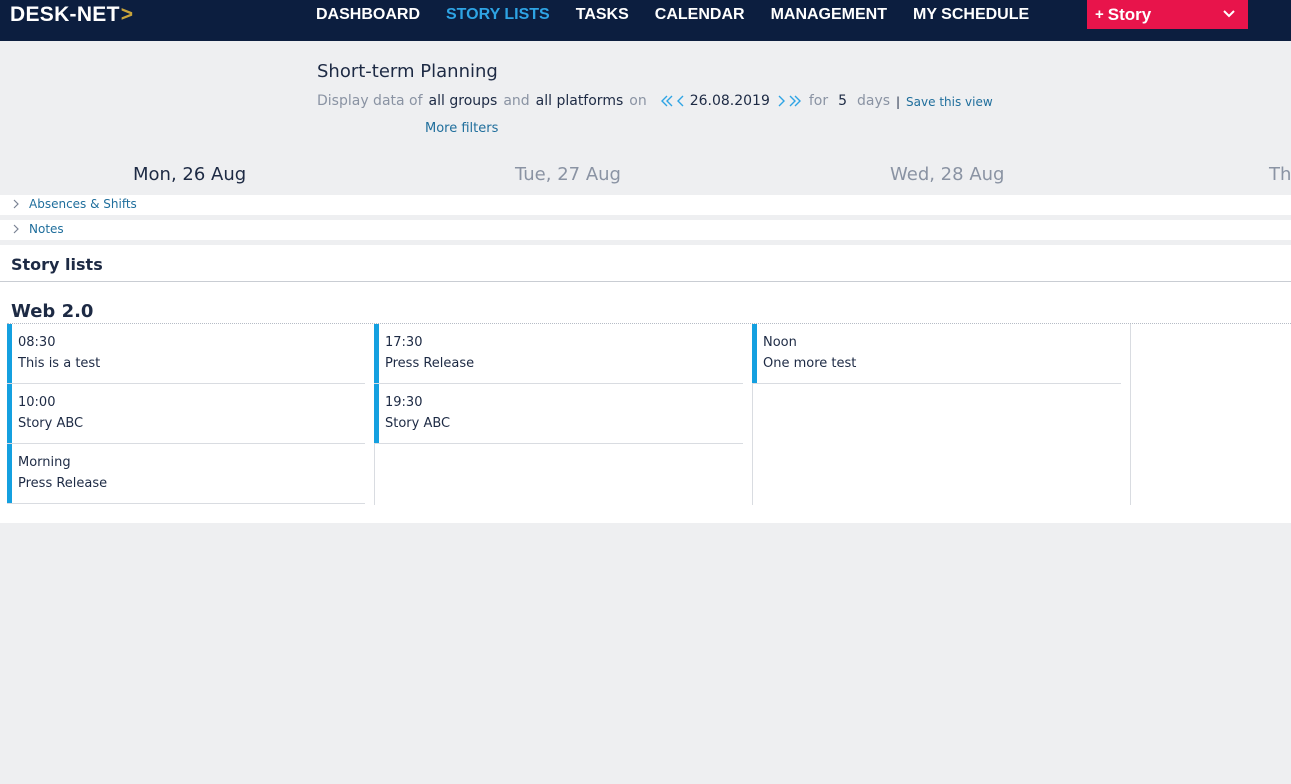  Describe the element at coordinates (602, 15) in the screenshot. I see `nav-tasks: TASKS` at that location.